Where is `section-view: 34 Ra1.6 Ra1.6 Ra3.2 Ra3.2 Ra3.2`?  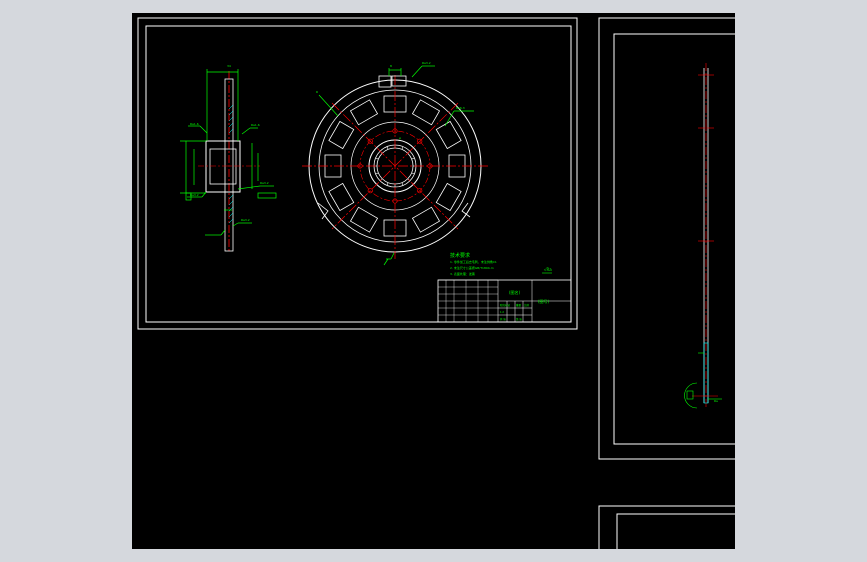
section-view: 34 Ra1.6 Ra1.6 Ra3.2 Ra3.2 Ra3.2 is located at coordinates (228, 158).